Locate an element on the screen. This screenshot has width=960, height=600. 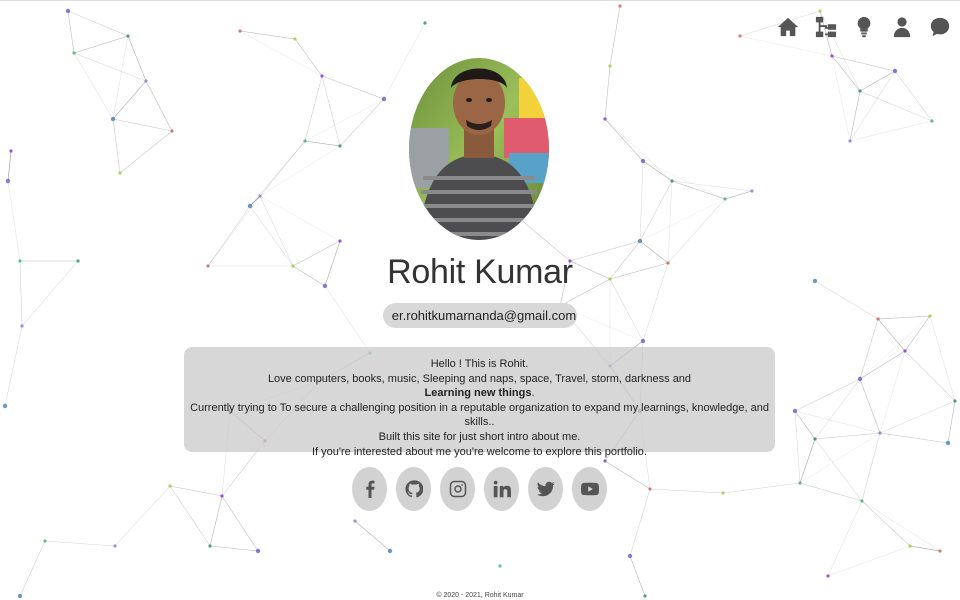
twitter-icon is located at coordinates (545, 489).